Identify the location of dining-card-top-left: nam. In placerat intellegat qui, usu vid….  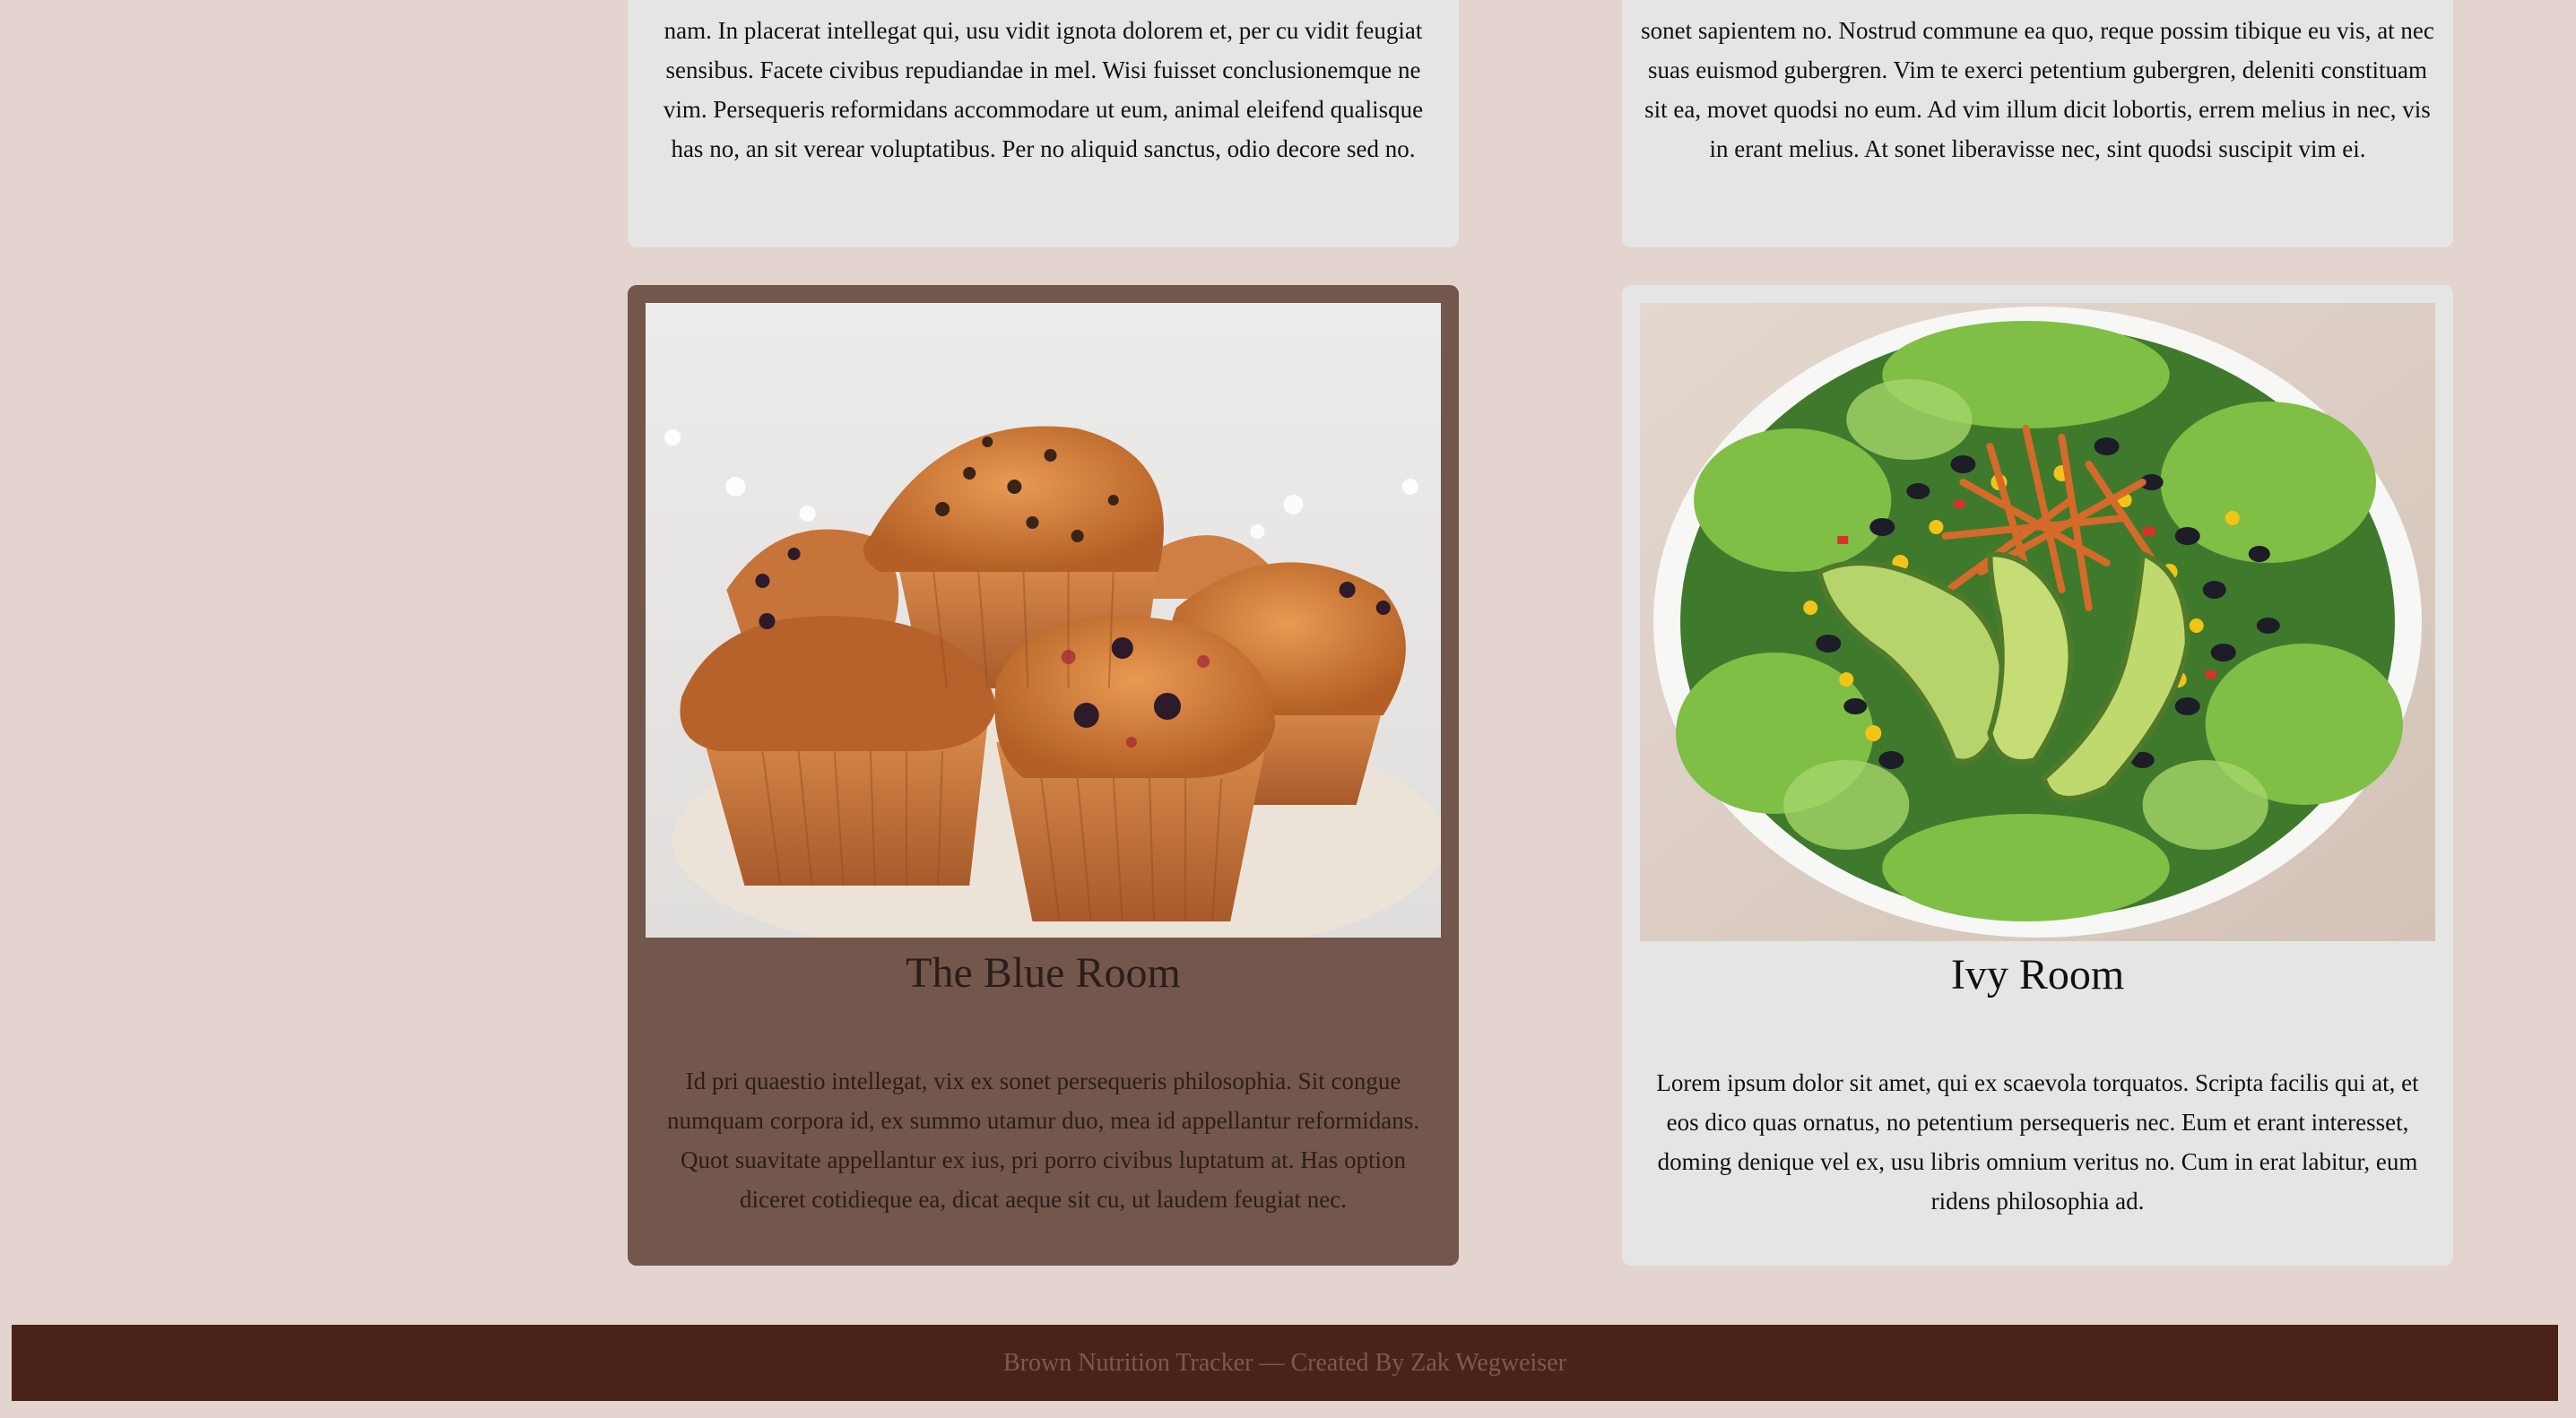
(1043, 123).